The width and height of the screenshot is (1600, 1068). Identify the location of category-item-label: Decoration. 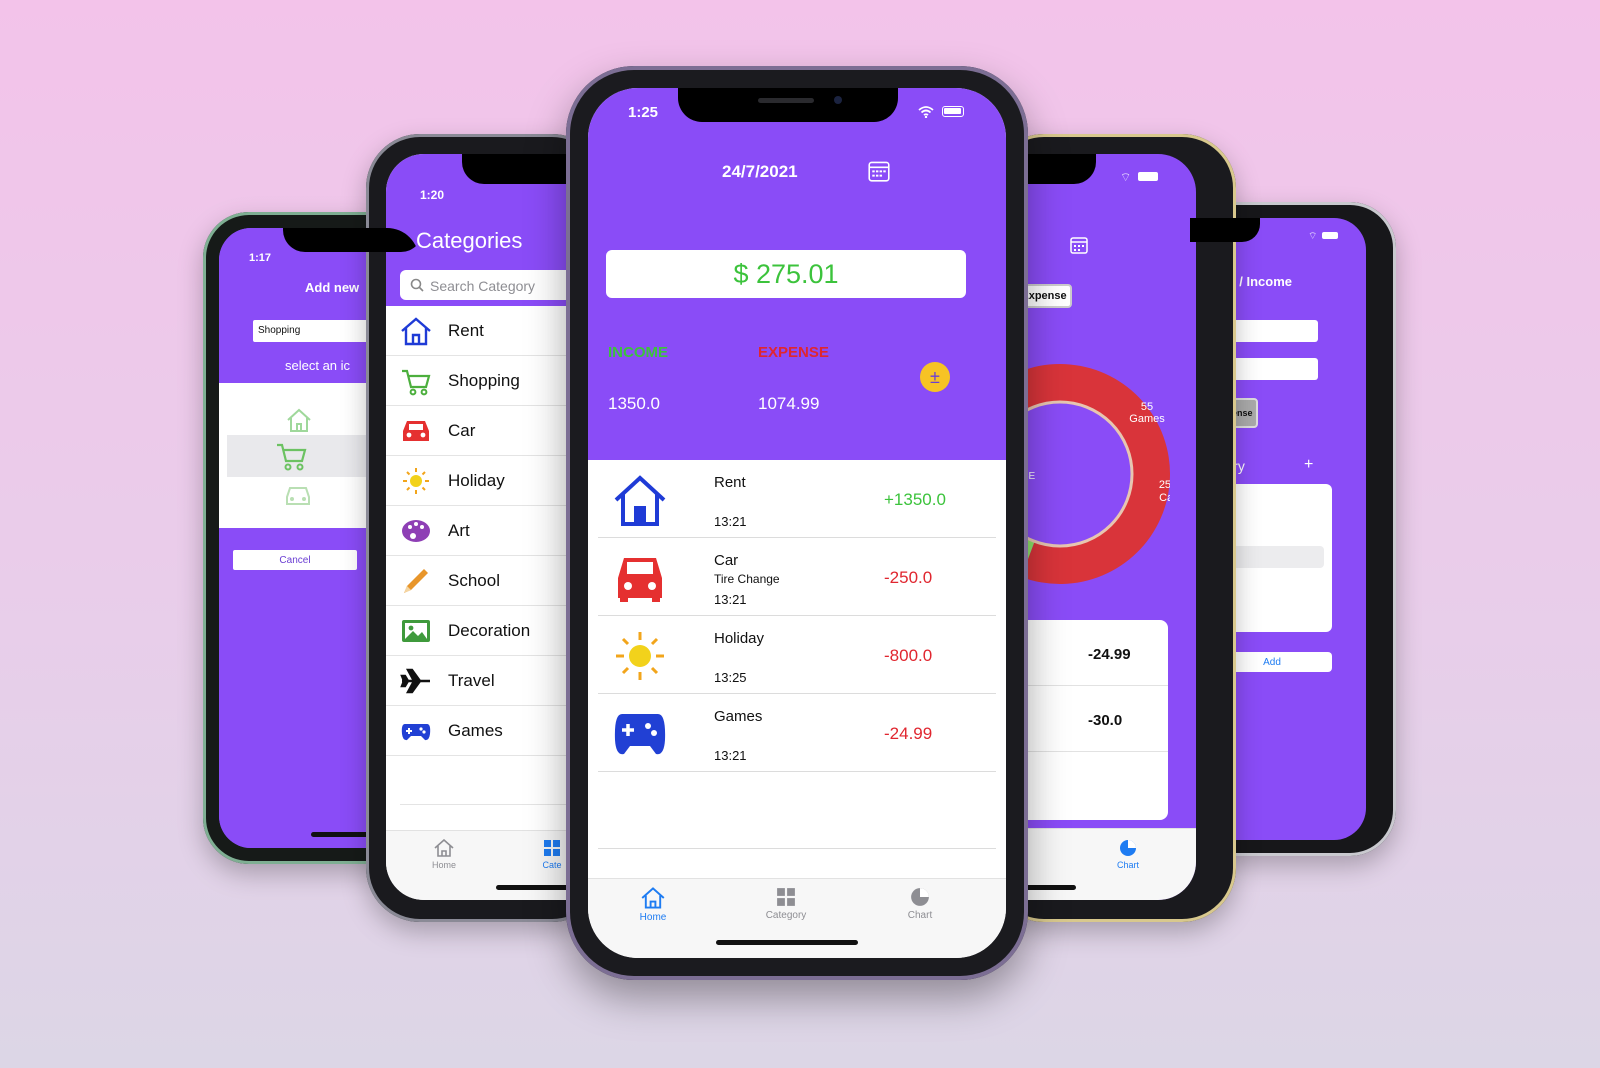
(489, 630).